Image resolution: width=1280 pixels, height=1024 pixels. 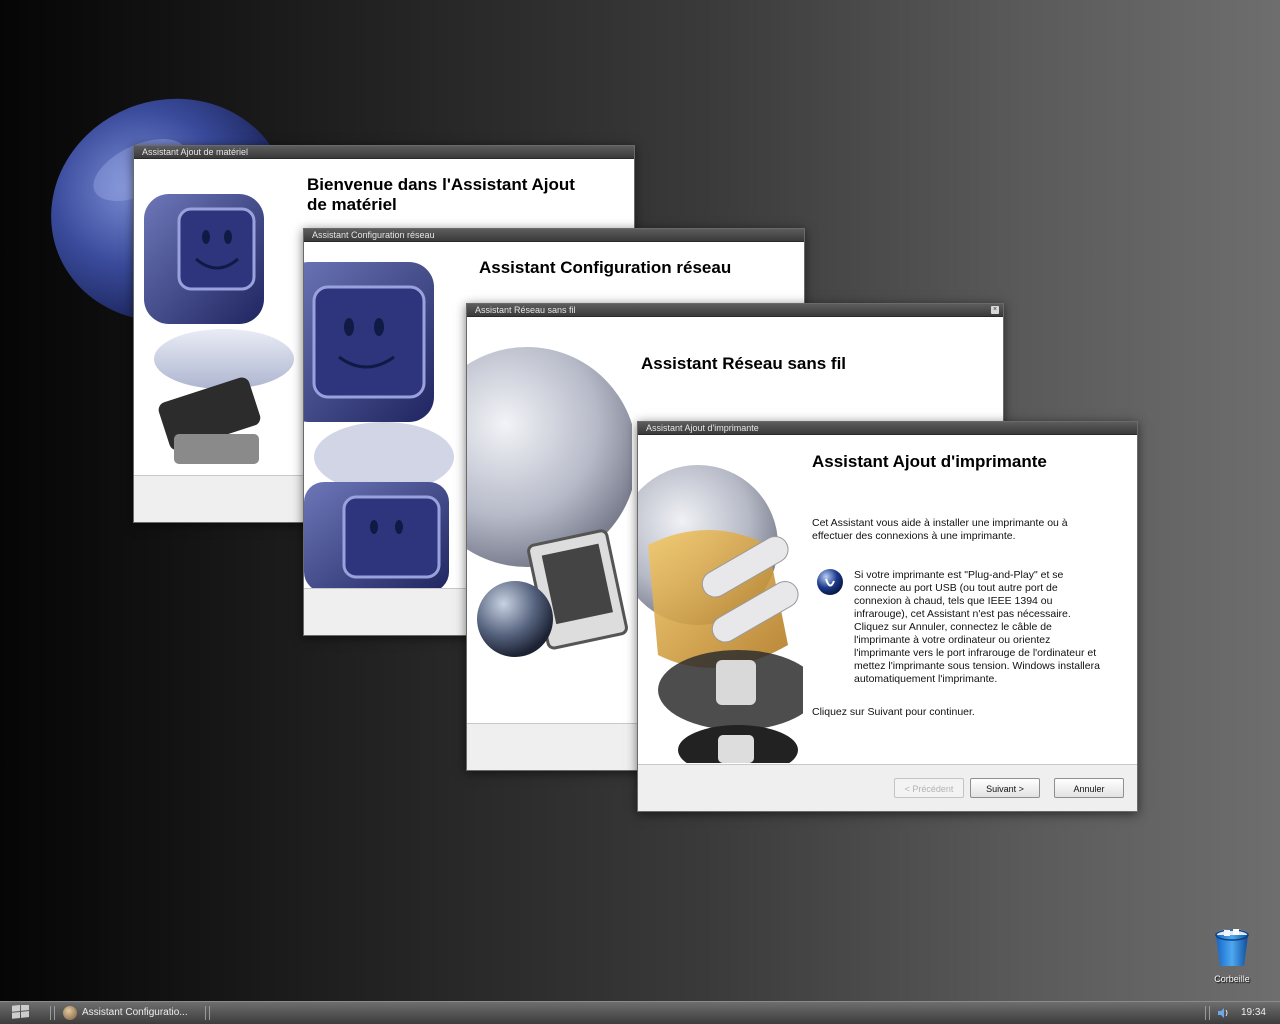 What do you see at coordinates (1253, 1013) in the screenshot?
I see `taskbar-clock: 19:34` at bounding box center [1253, 1013].